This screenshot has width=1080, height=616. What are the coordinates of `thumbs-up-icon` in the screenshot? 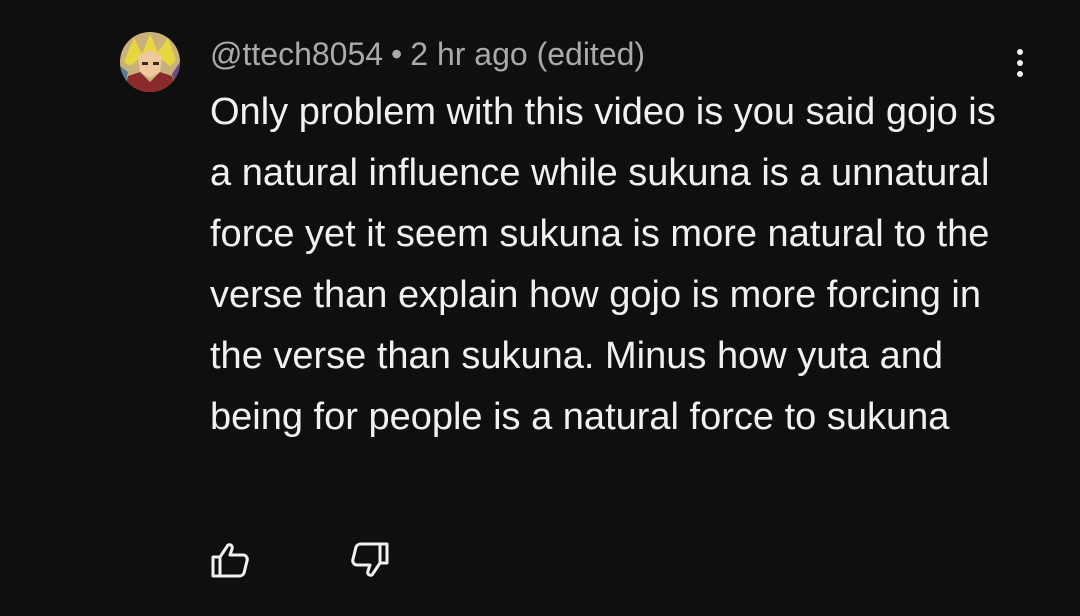 It's located at (230, 560).